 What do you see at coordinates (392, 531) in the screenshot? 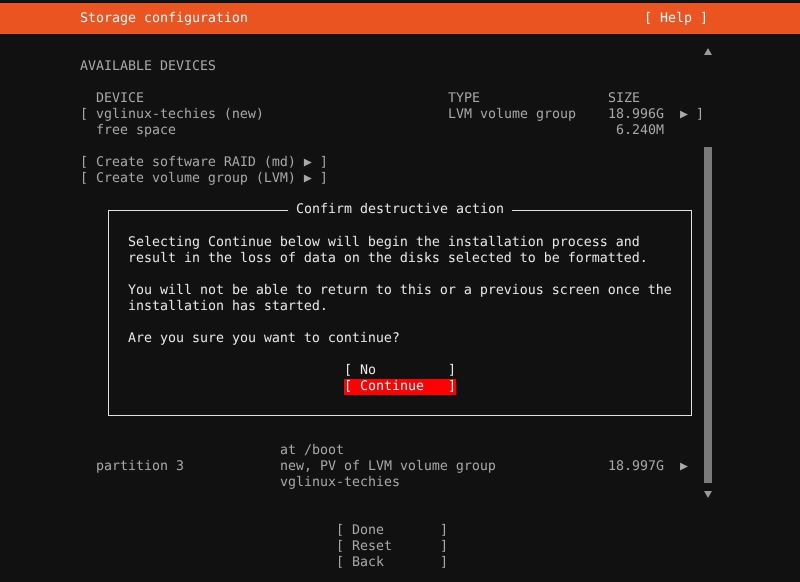
I see `menu-button: [ Done ]` at bounding box center [392, 531].